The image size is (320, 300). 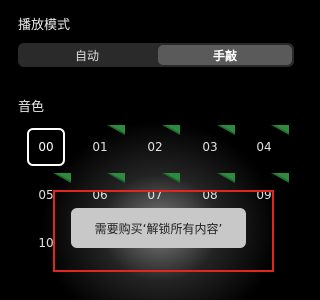 What do you see at coordinates (44, 25) in the screenshot?
I see `play-mode-title: 播放模式` at bounding box center [44, 25].